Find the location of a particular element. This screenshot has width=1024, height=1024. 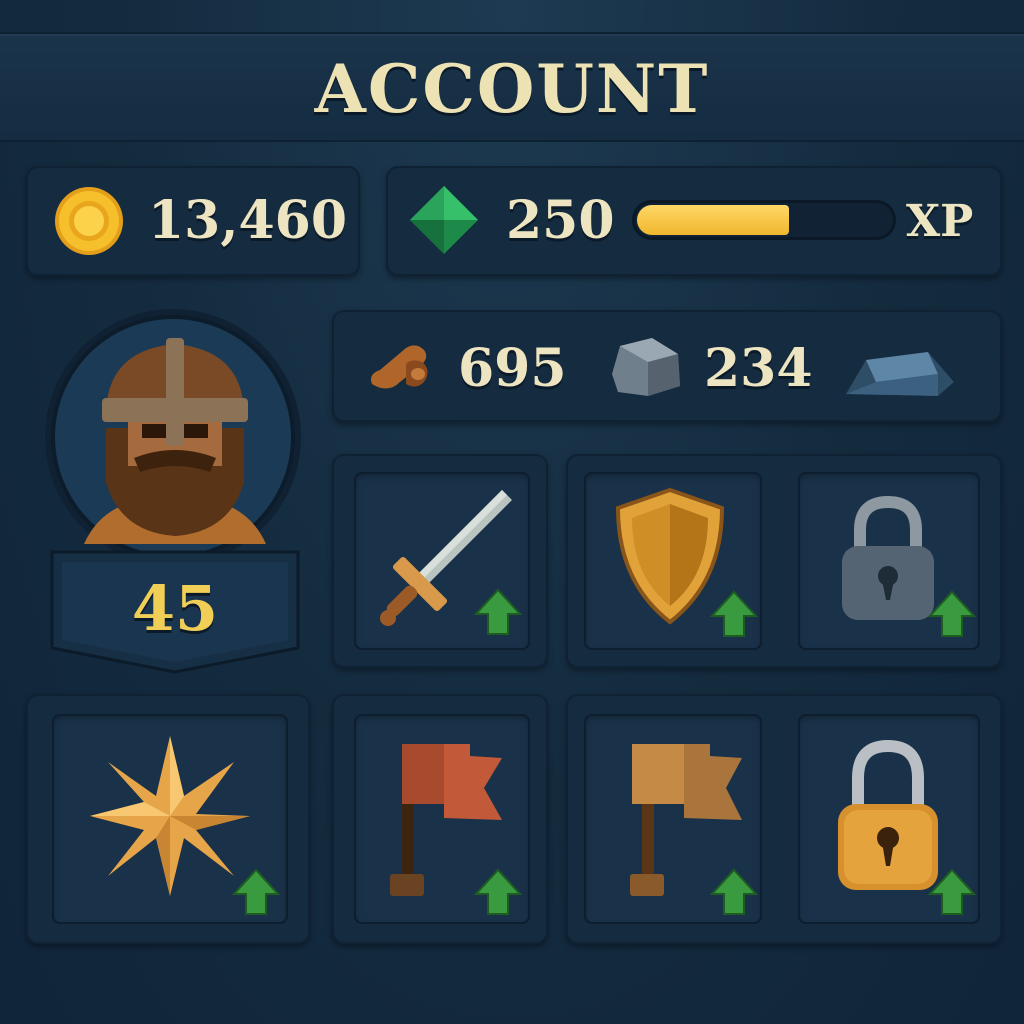

stone-amount: 234 is located at coordinates (758, 368).